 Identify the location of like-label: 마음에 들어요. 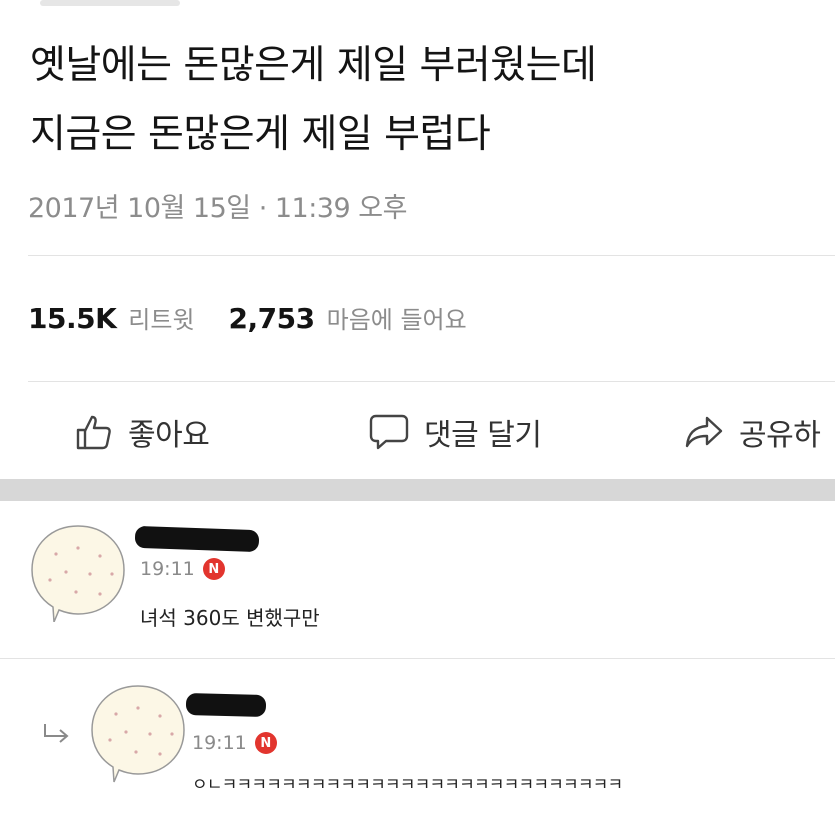
(397, 317).